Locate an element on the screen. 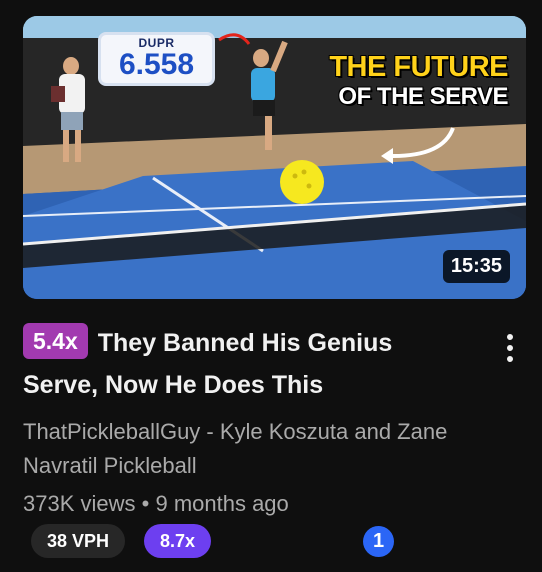  video-duration-badge: 15:35 is located at coordinates (476, 266).